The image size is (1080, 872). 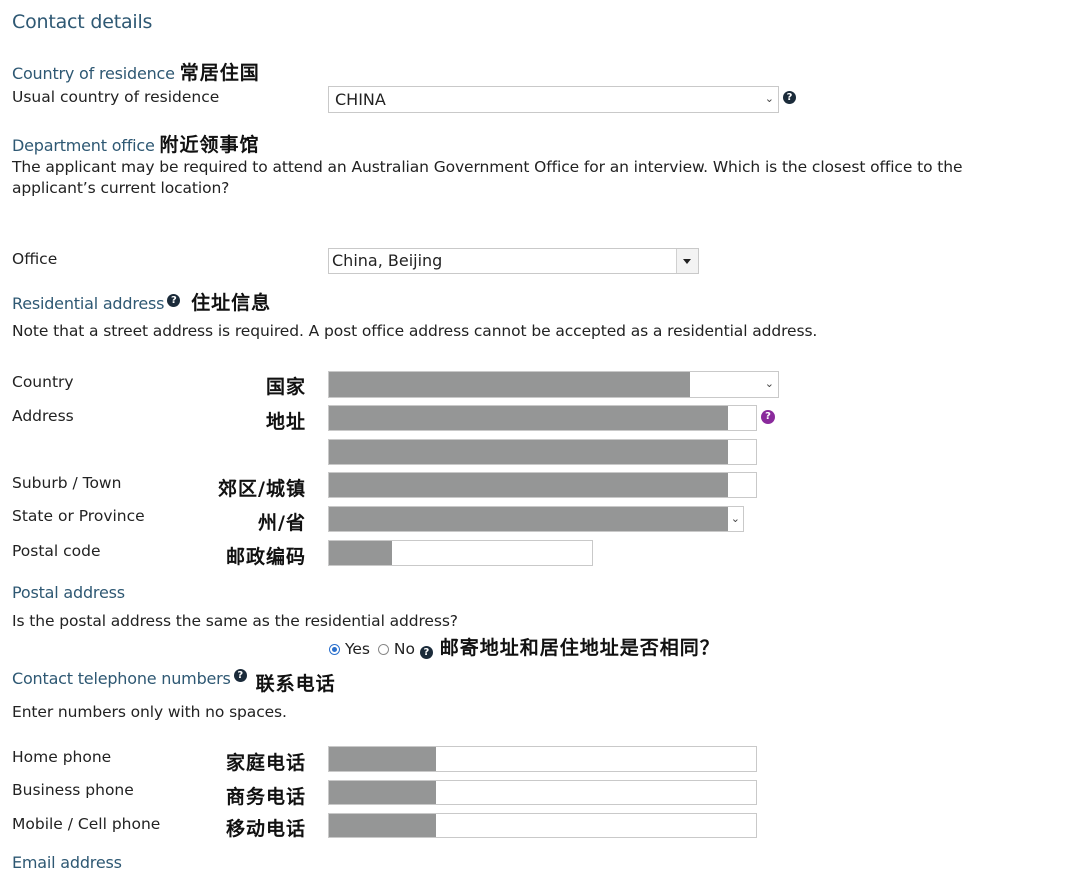 I want to click on usual-country-select: CHINA ⌄, so click(x=553, y=99).